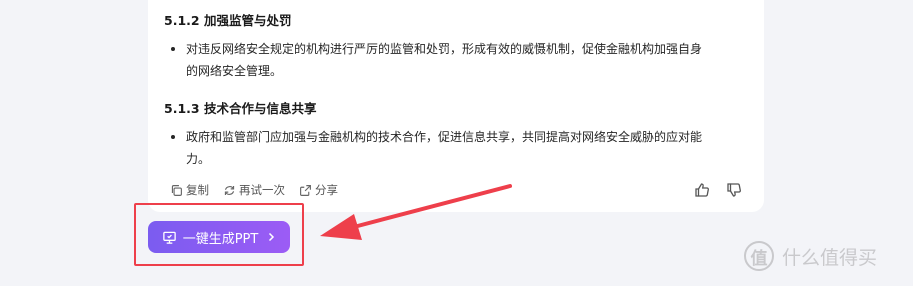 The width and height of the screenshot is (913, 286). Describe the element at coordinates (240, 108) in the screenshot. I see `section-heading-cooperation: 5.1.3 技术合作与信息共享` at that location.